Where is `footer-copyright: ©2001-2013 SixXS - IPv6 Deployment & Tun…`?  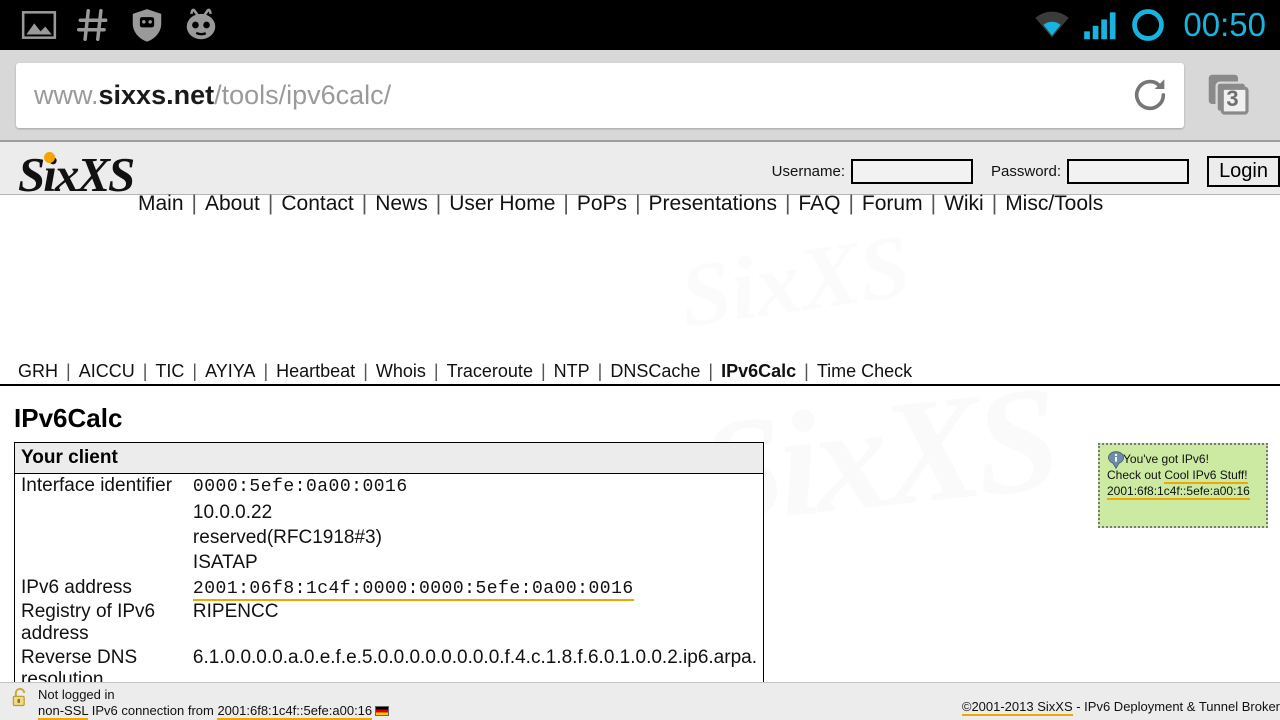
footer-copyright: ©2001-2013 SixXS - IPv6 Deployment & Tun… is located at coordinates (1120, 707).